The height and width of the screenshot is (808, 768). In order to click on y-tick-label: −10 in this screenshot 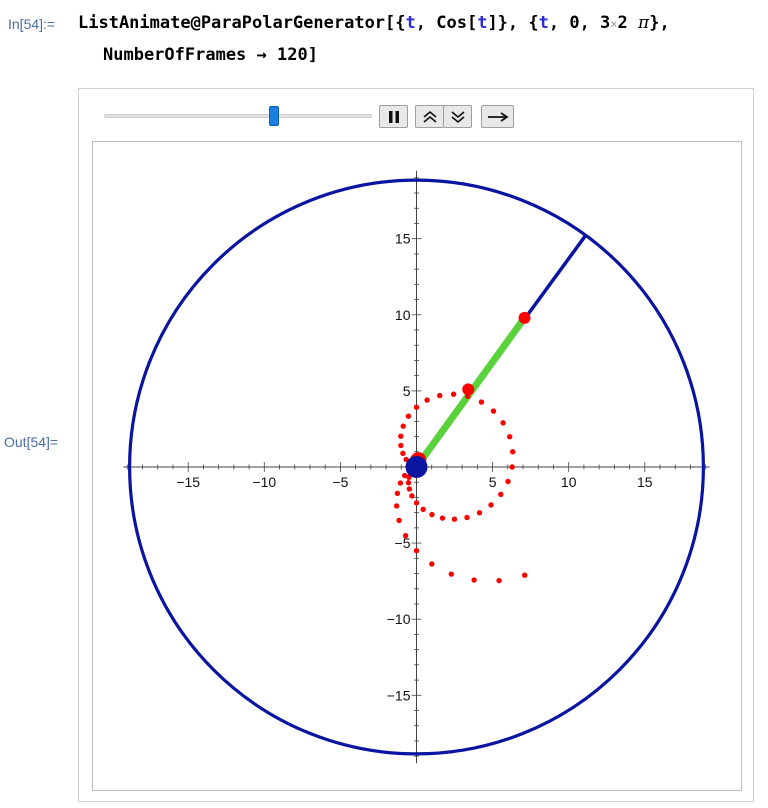, I will do `click(399, 619)`.